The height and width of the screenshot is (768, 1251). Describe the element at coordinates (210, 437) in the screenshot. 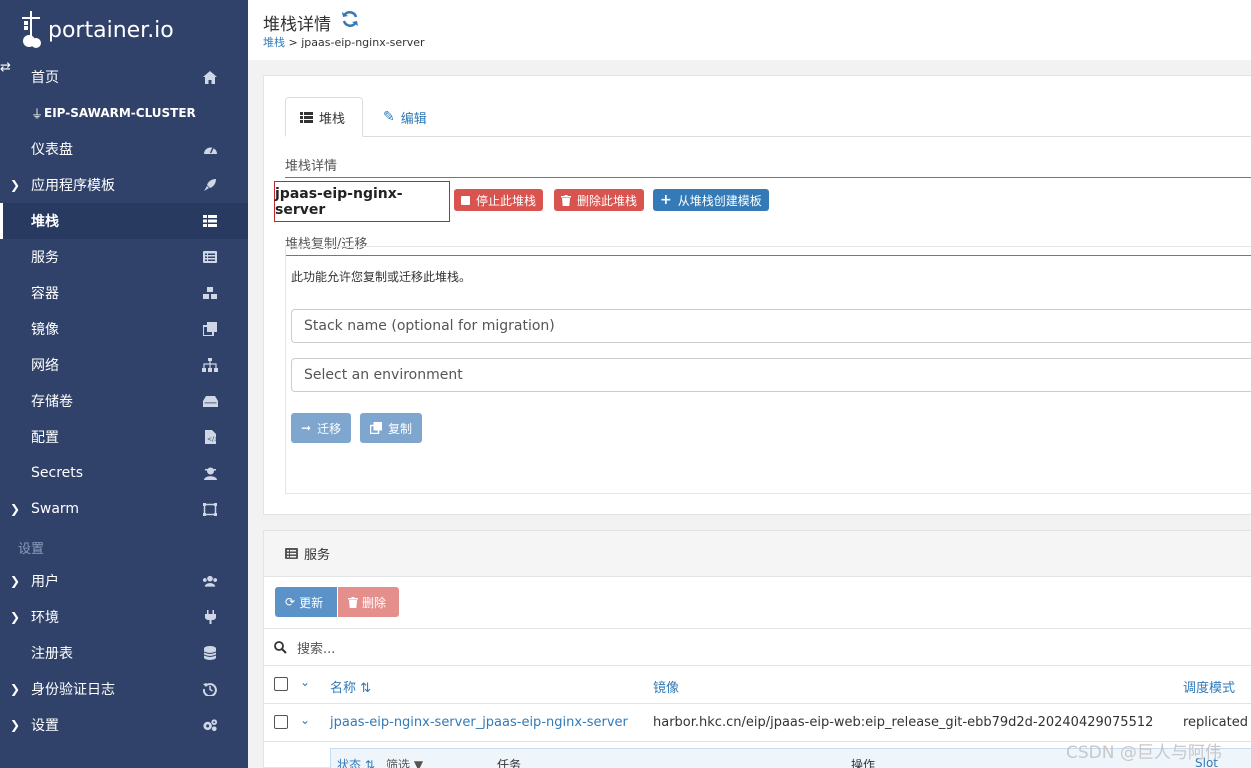

I see `file-code-icon: </>` at that location.